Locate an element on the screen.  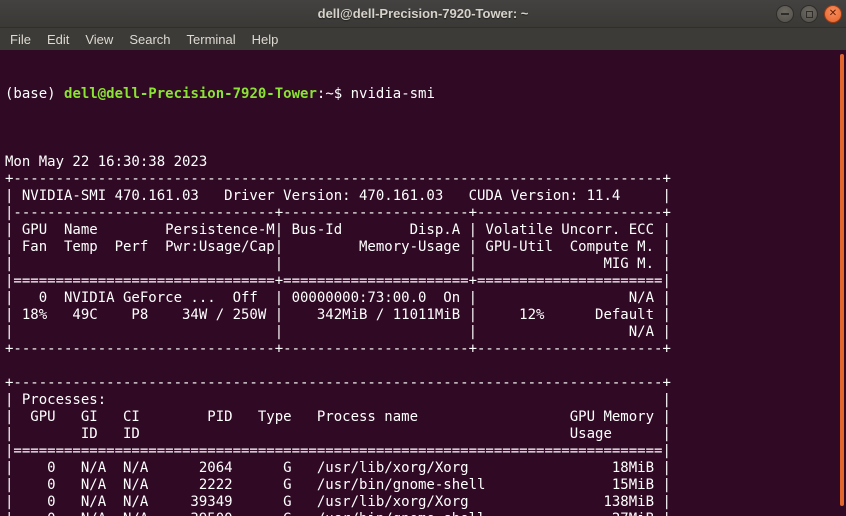
window-title: dell@dell-Precision-7920-Tower: ~ is located at coordinates (423, 13).